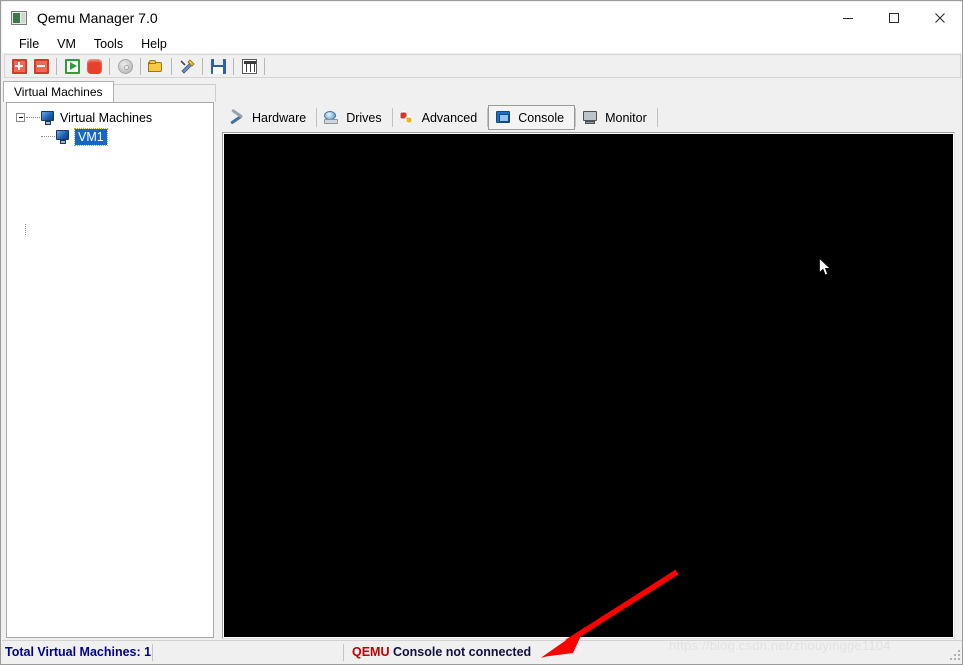  I want to click on collapse-expander-icon, so click(20, 117).